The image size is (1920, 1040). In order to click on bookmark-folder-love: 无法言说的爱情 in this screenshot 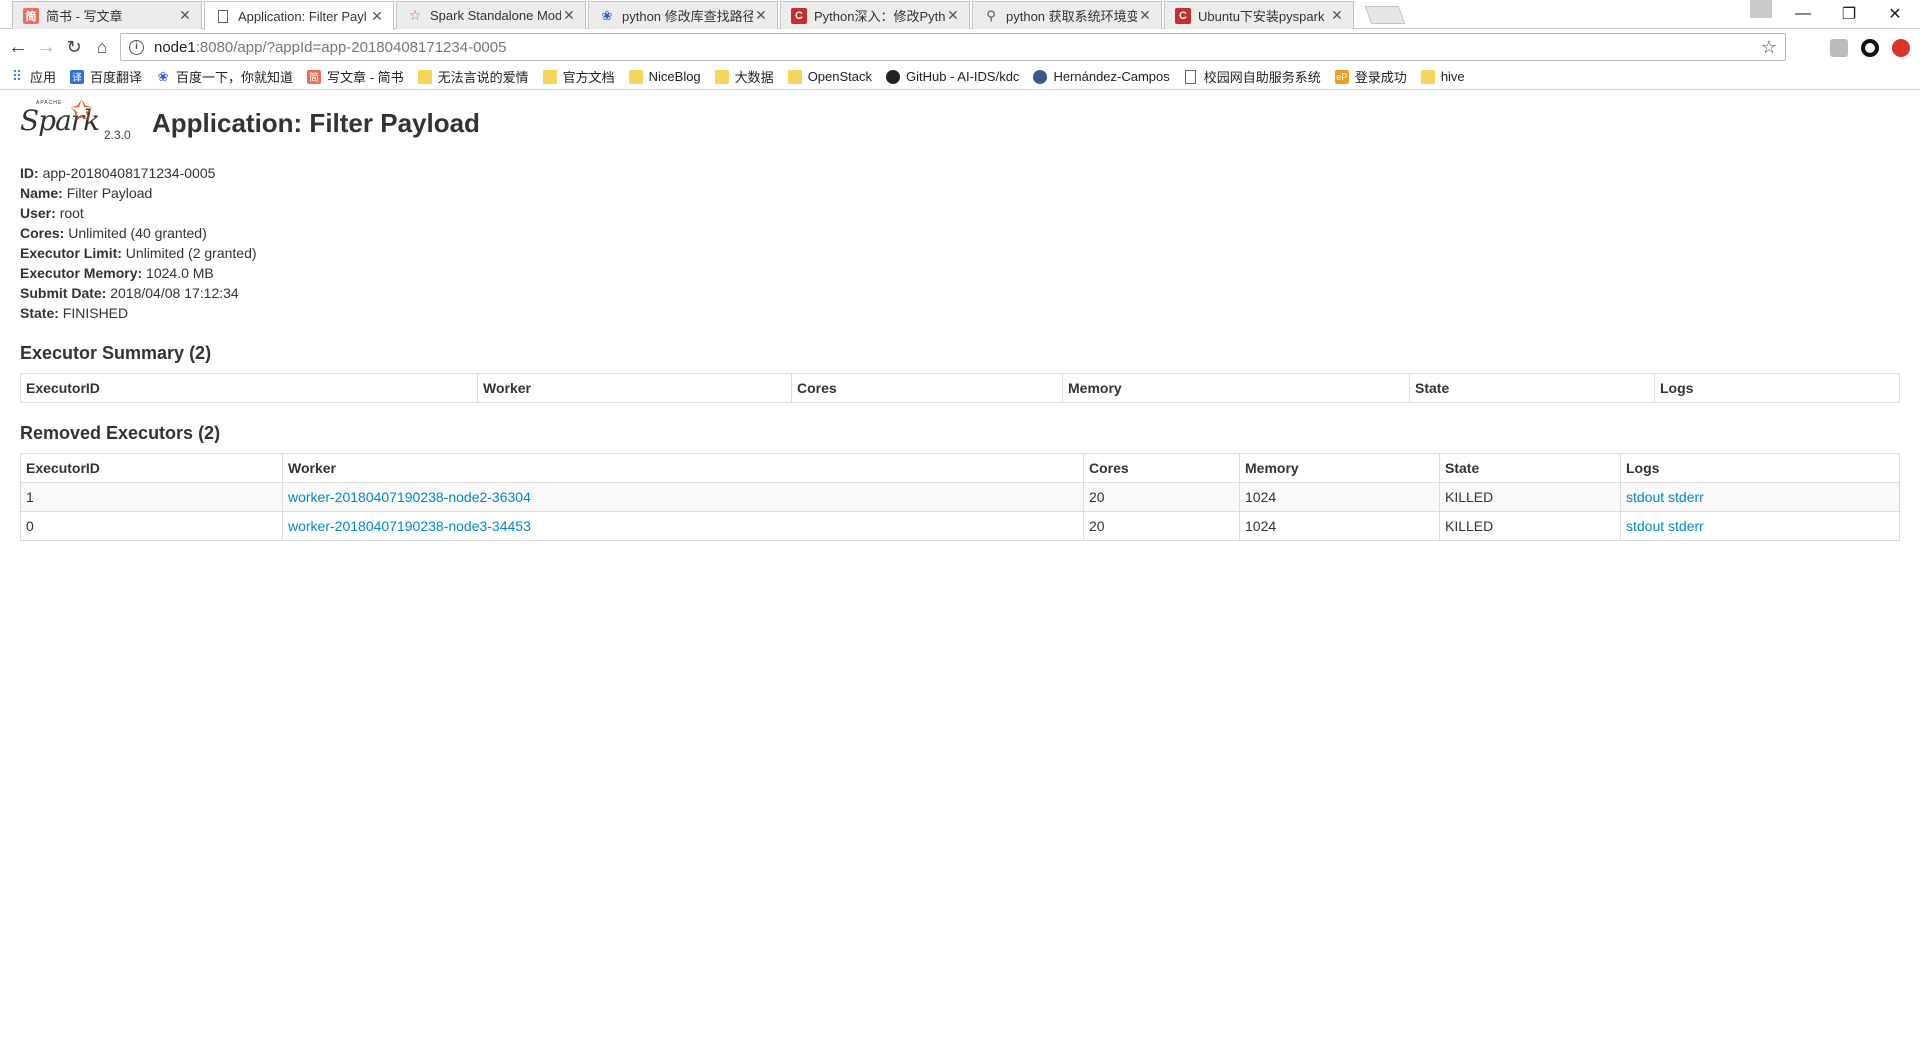, I will do `click(473, 76)`.